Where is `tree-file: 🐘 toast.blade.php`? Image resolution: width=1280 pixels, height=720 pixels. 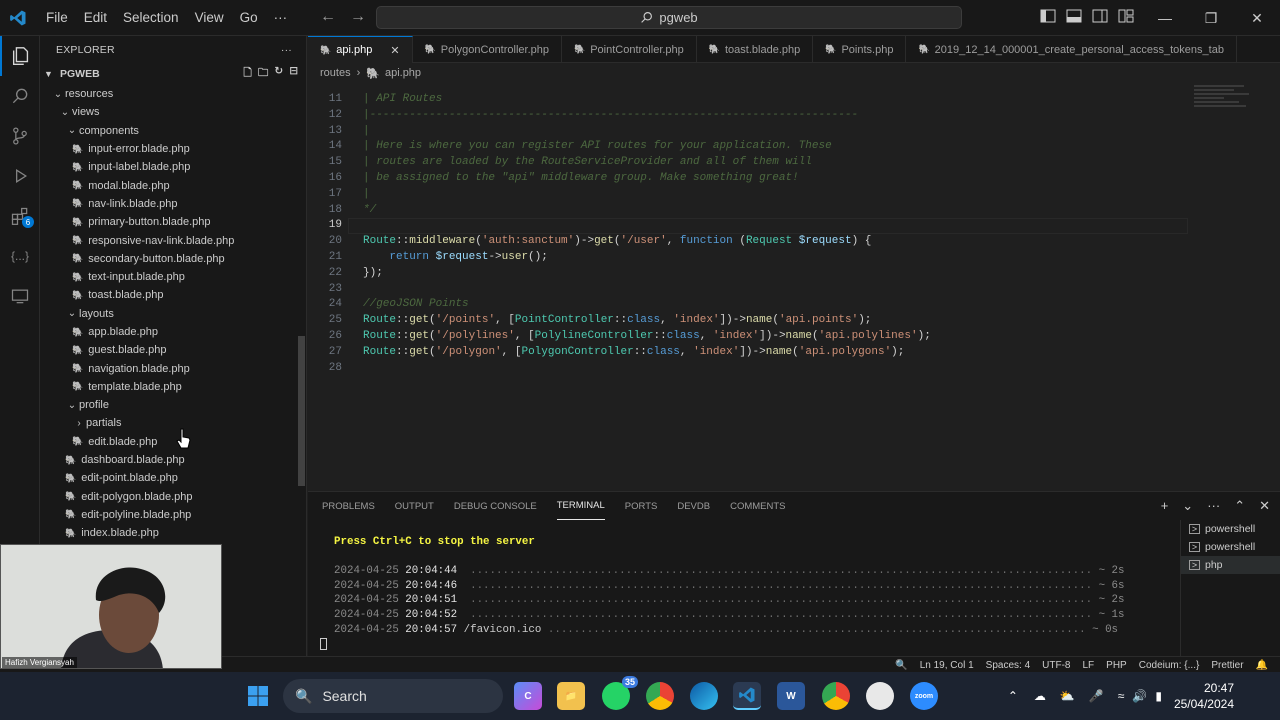 tree-file: 🐘 toast.blade.php is located at coordinates (173, 295).